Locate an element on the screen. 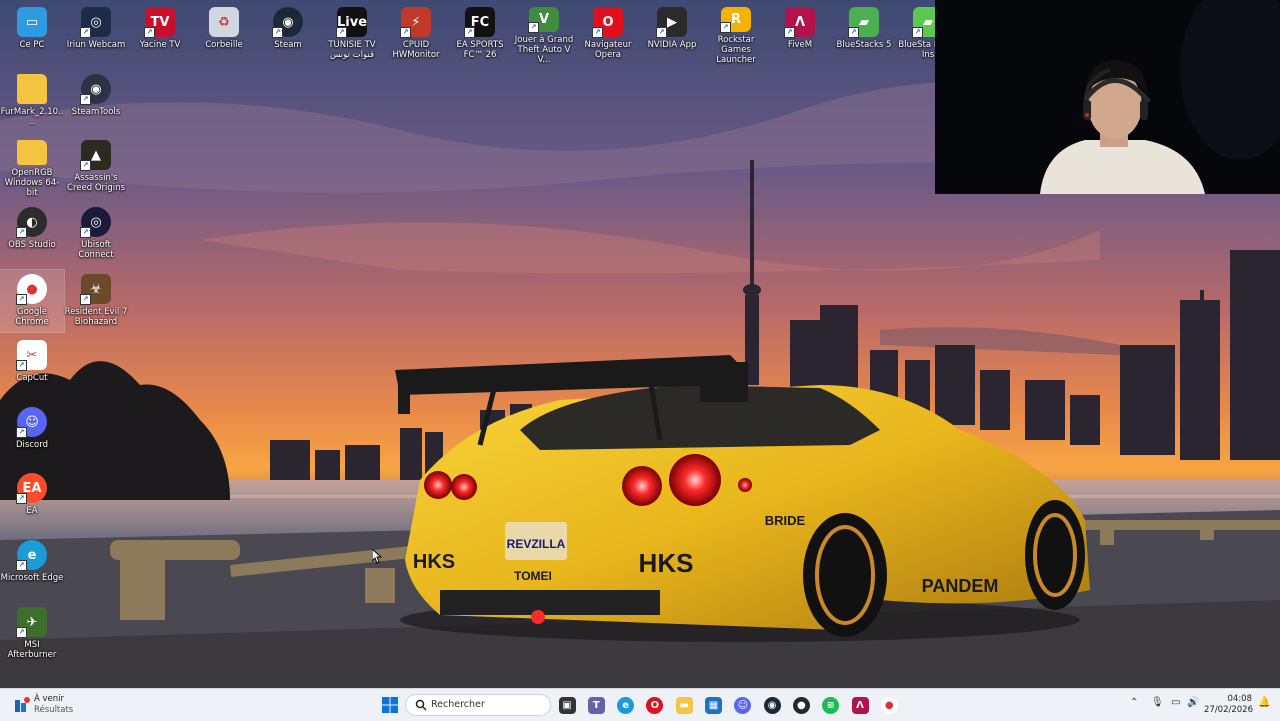 Image resolution: width=1280 pixels, height=721 pixels. desktop-icon: ⚡ ↗ CPUID HWMonitor is located at coordinates (416, 34).